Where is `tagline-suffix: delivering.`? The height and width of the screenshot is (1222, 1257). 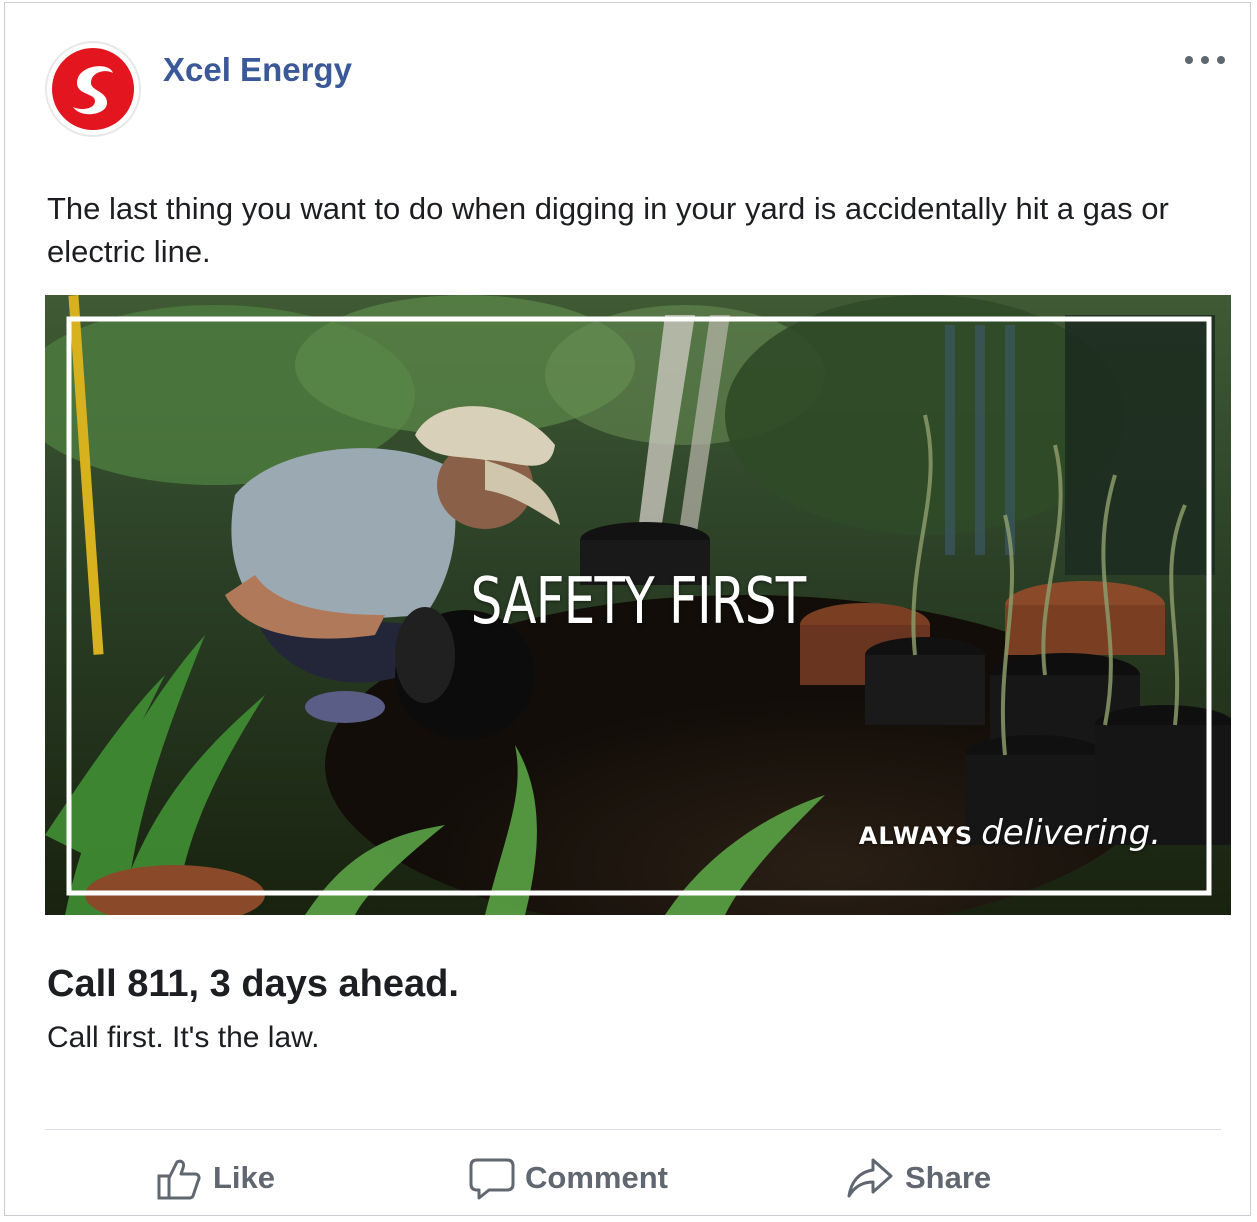 tagline-suffix: delivering. is located at coordinates (1071, 833).